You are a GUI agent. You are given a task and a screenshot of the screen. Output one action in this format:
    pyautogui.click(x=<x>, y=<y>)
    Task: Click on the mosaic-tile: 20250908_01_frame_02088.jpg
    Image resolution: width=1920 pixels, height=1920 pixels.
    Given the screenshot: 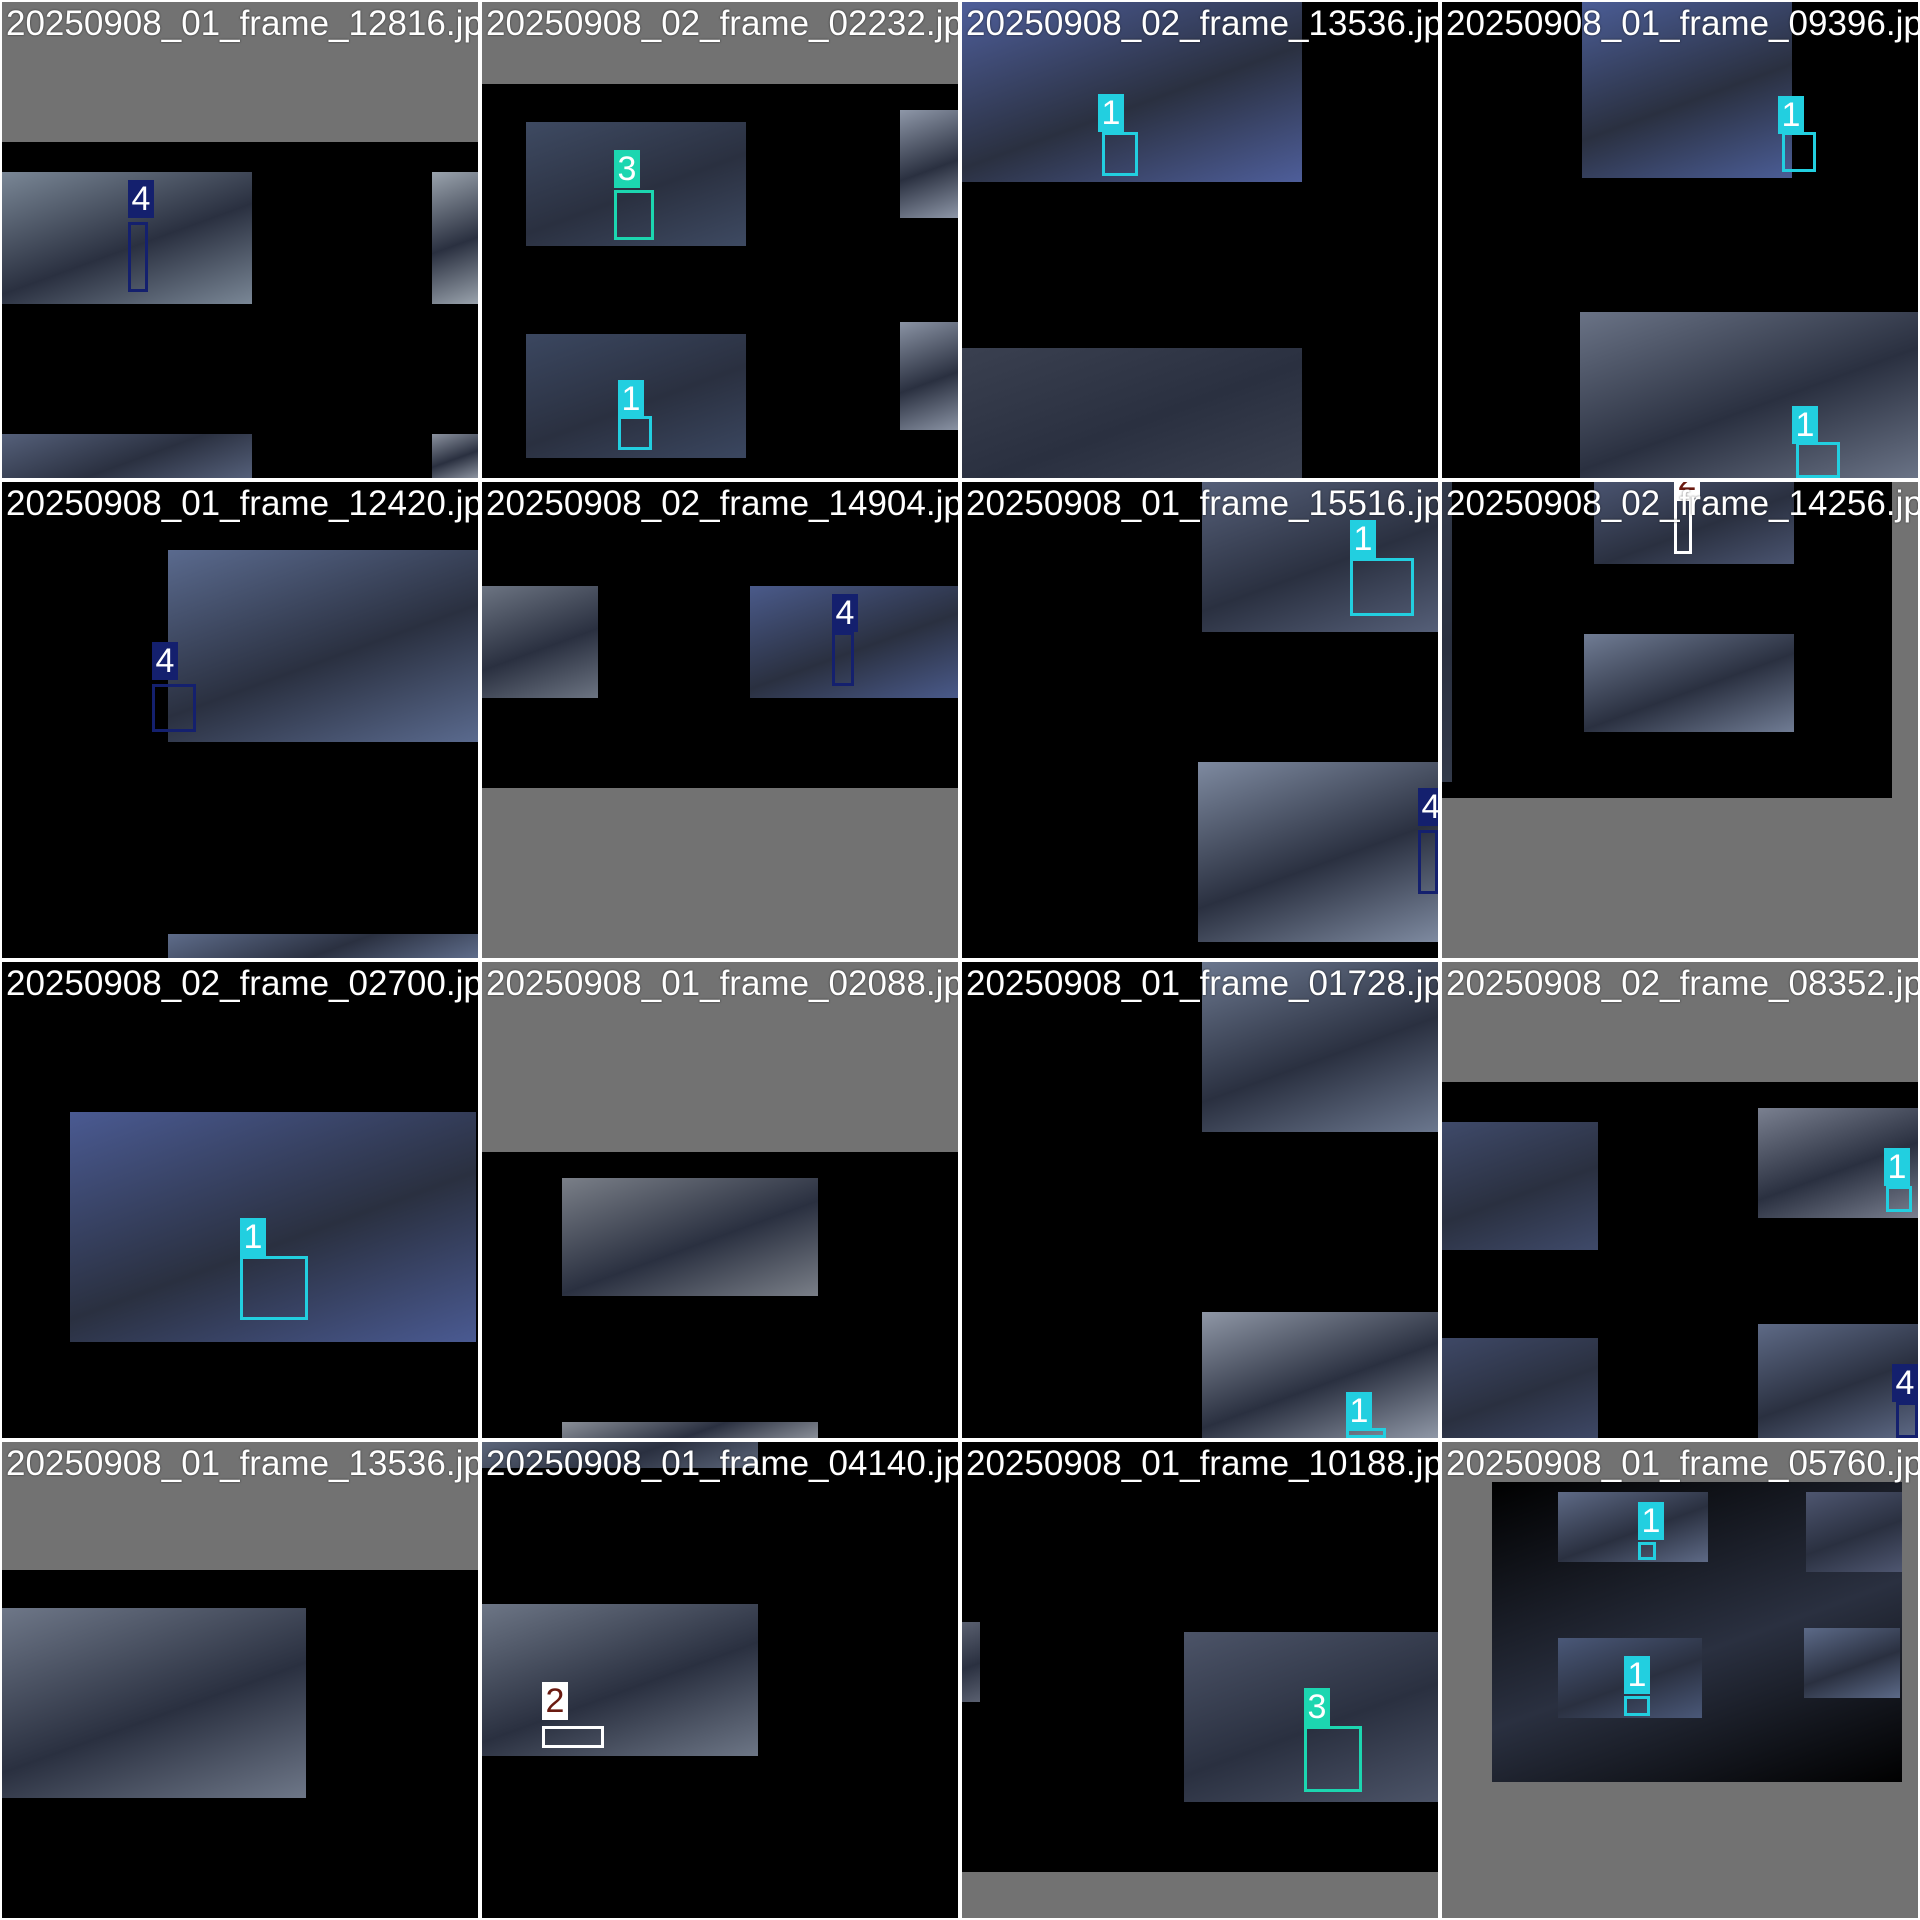 What is the action you would take?
    pyautogui.click(x=720, y=1200)
    